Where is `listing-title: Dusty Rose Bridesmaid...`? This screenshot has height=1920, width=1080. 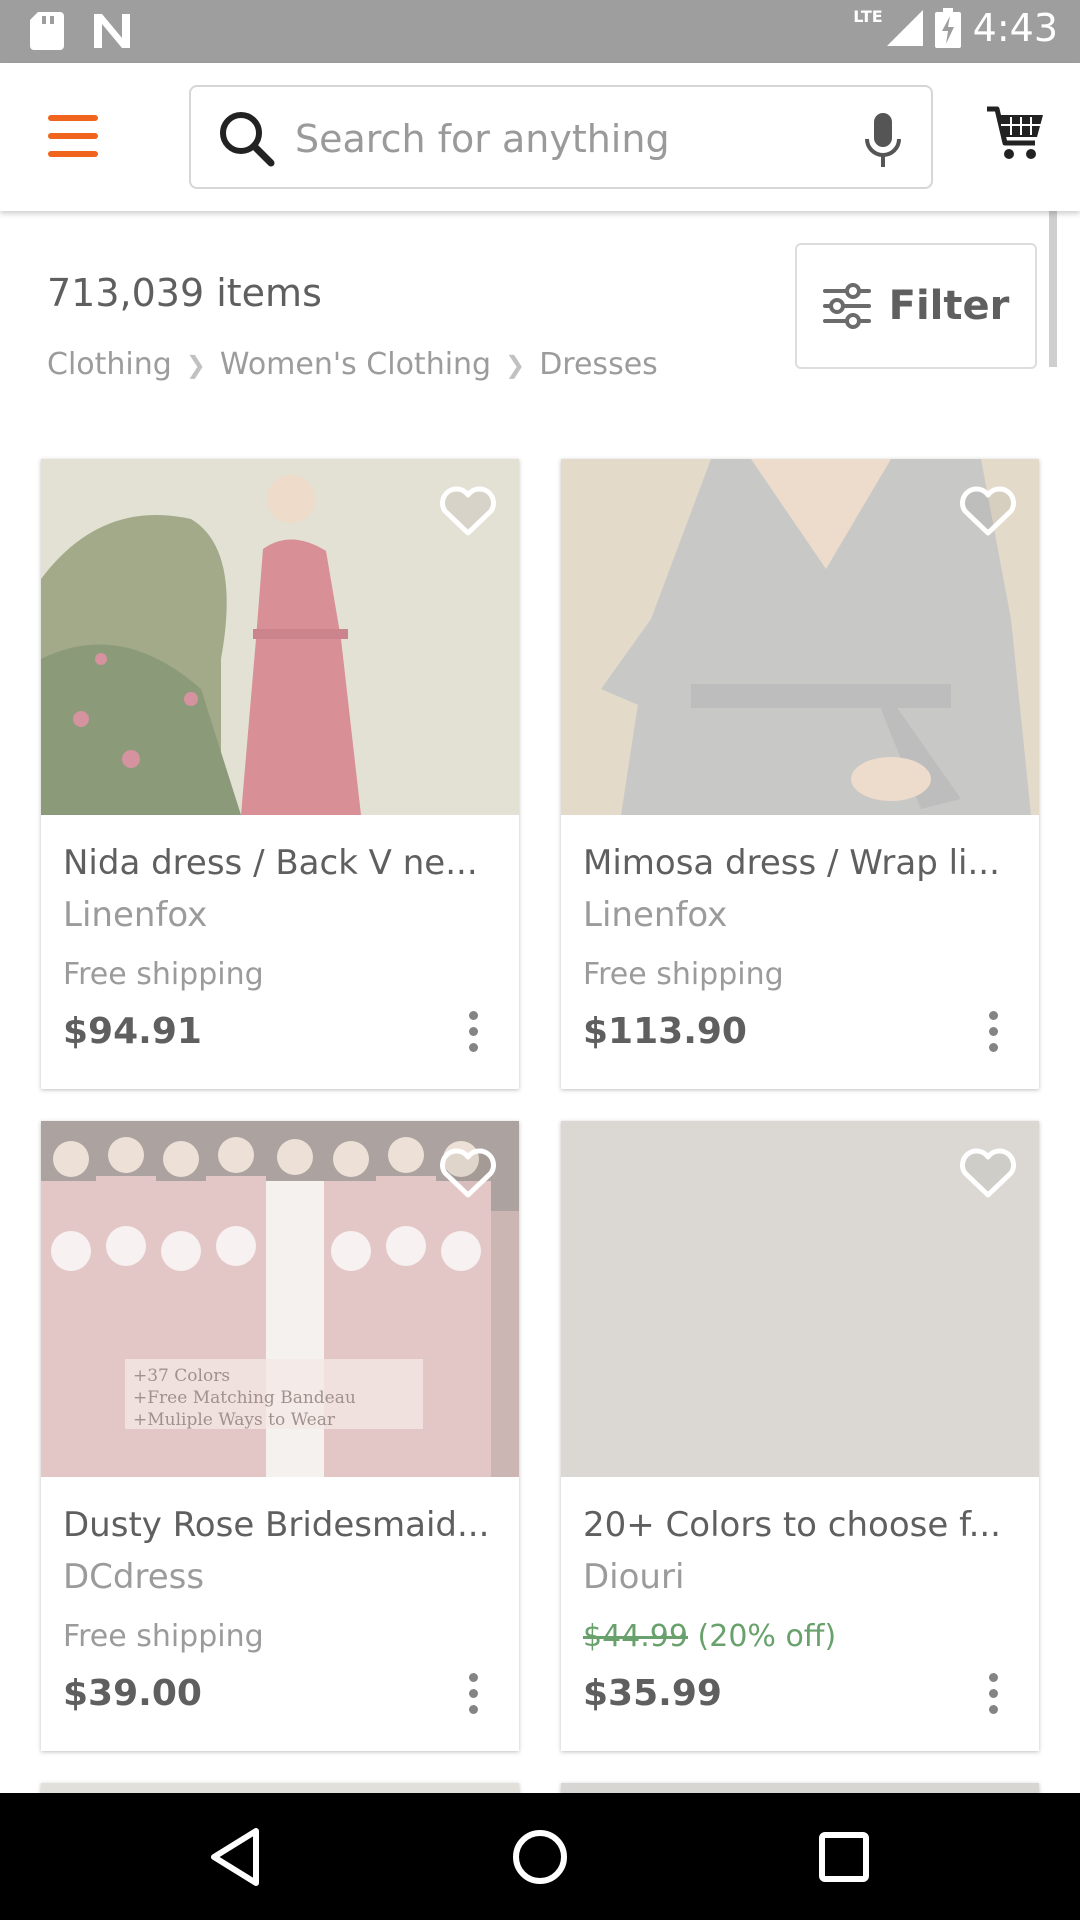 listing-title: Dusty Rose Bridesmaid... is located at coordinates (283, 1525).